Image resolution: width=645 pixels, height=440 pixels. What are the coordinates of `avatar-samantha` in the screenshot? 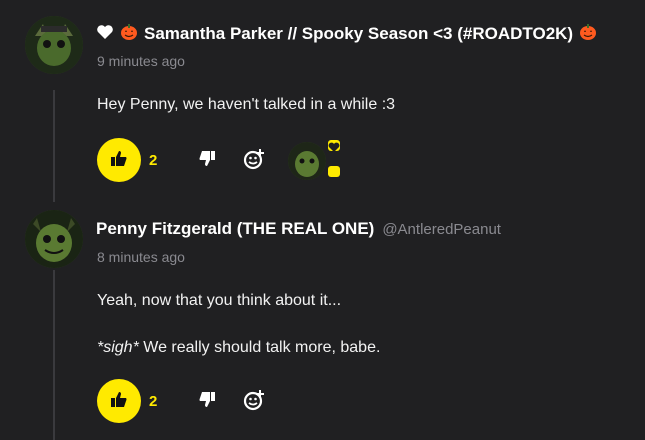 It's located at (54, 45).